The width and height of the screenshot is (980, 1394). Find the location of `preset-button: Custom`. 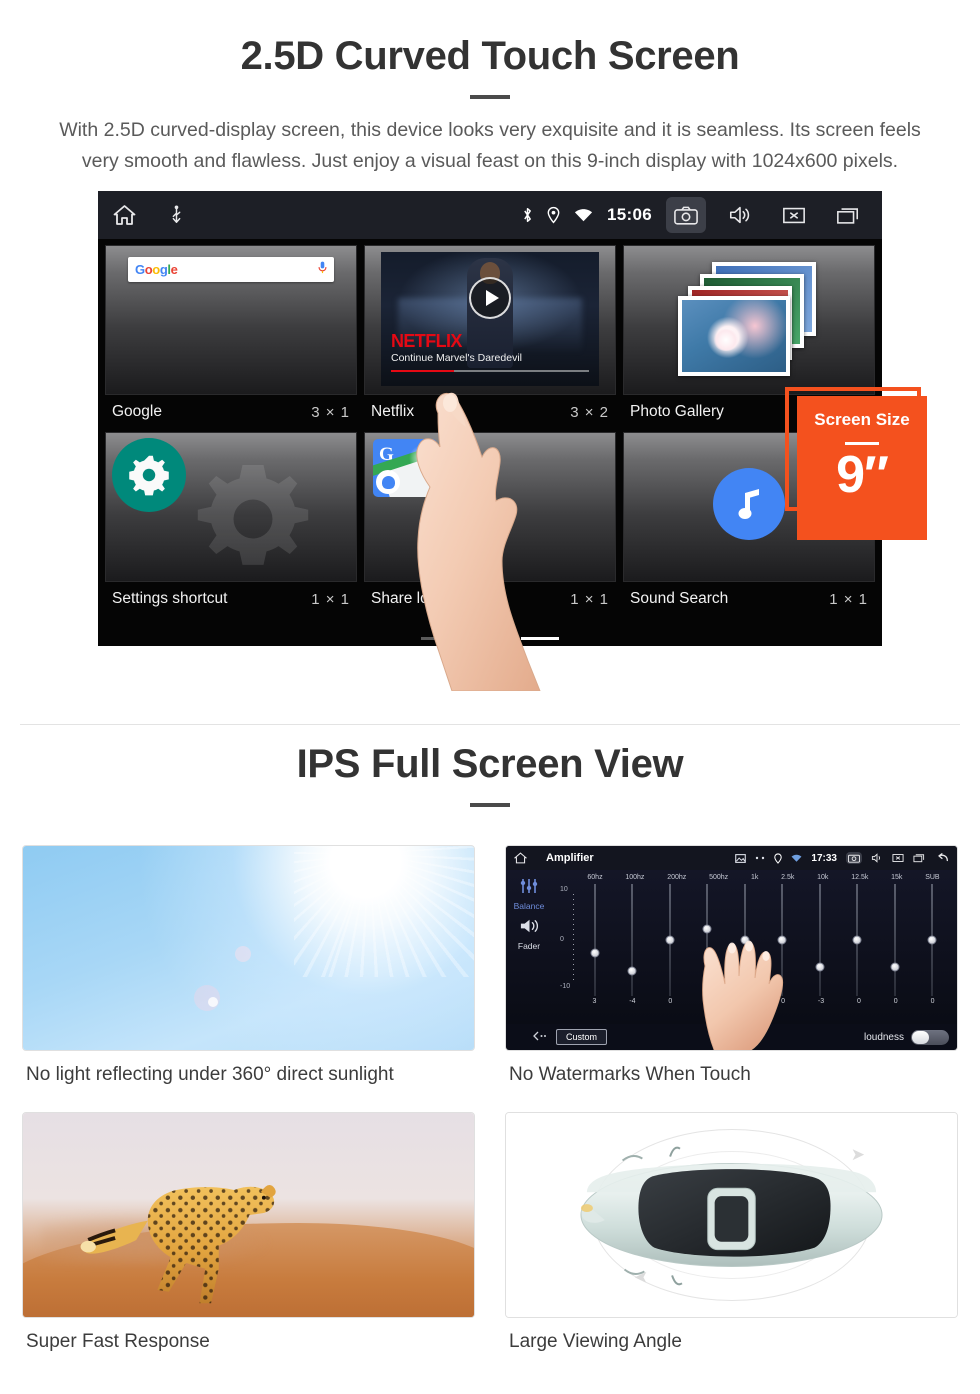

preset-button: Custom is located at coordinates (582, 1037).